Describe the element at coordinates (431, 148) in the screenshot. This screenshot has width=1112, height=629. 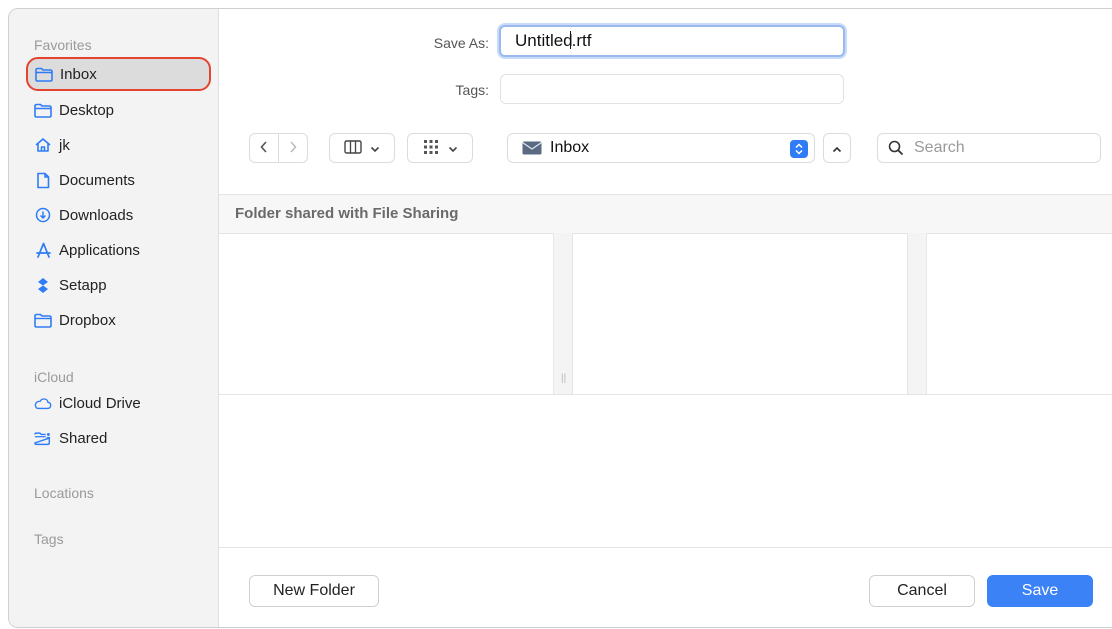
I see `grid-icon` at that location.